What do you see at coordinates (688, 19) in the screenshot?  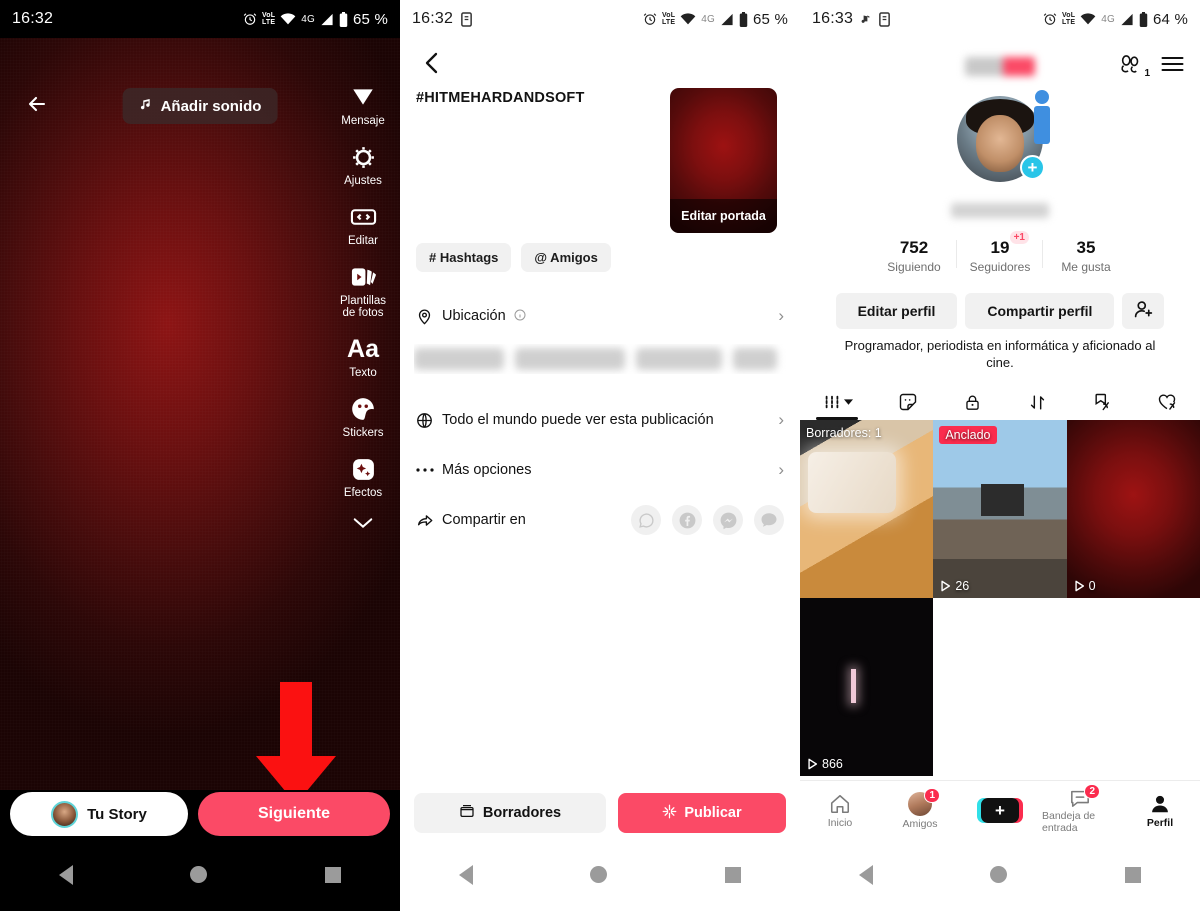 I see `wifi-icon` at bounding box center [688, 19].